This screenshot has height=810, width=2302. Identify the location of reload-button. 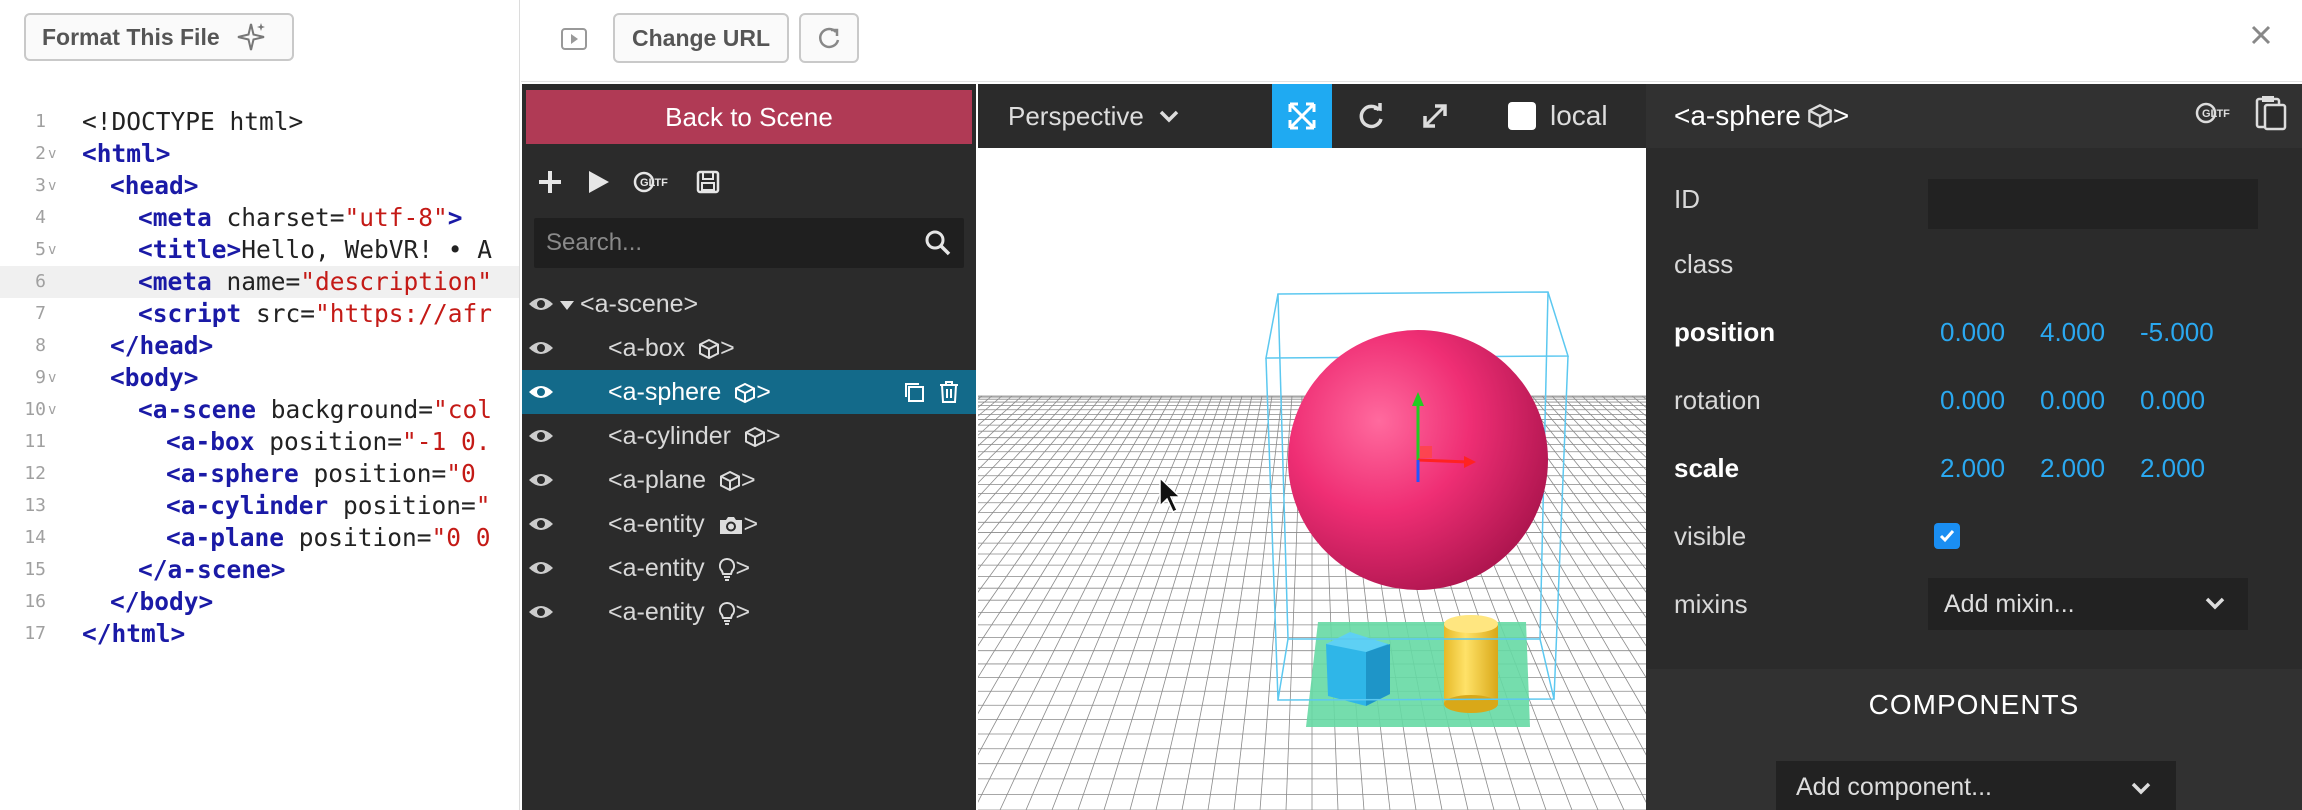
(829, 38).